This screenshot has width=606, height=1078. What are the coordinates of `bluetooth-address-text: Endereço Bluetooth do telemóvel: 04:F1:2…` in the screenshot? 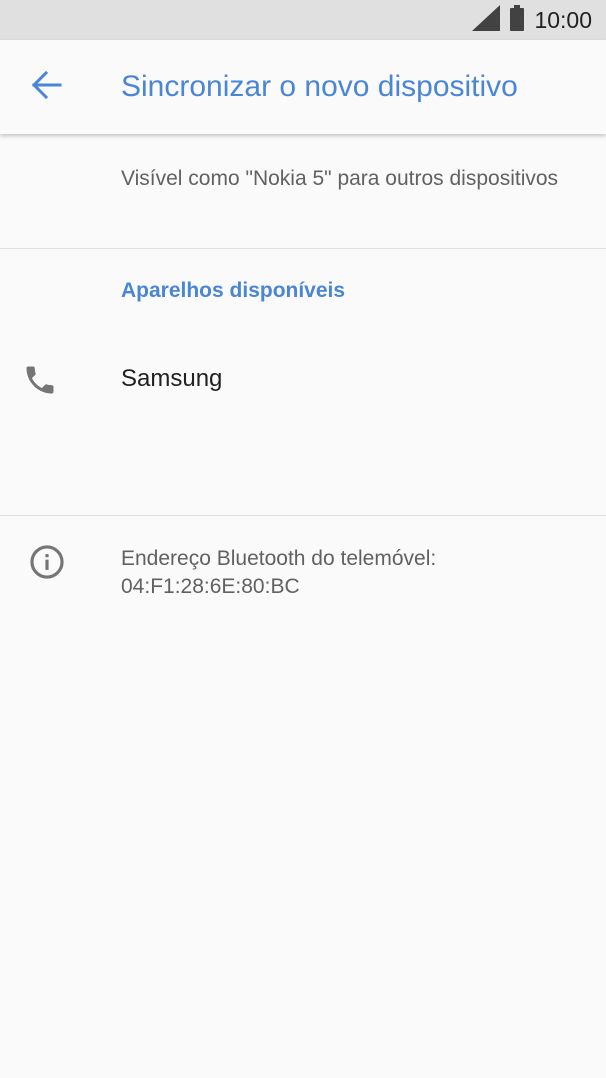 It's located at (279, 572).